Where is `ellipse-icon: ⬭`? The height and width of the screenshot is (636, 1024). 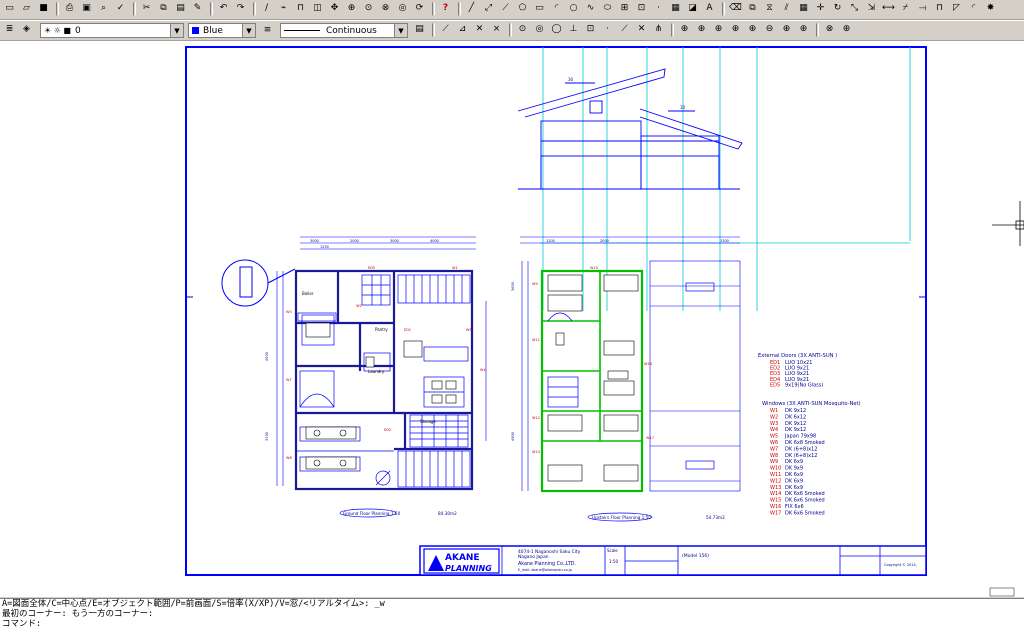 ellipse-icon: ⬭ is located at coordinates (607, 8).